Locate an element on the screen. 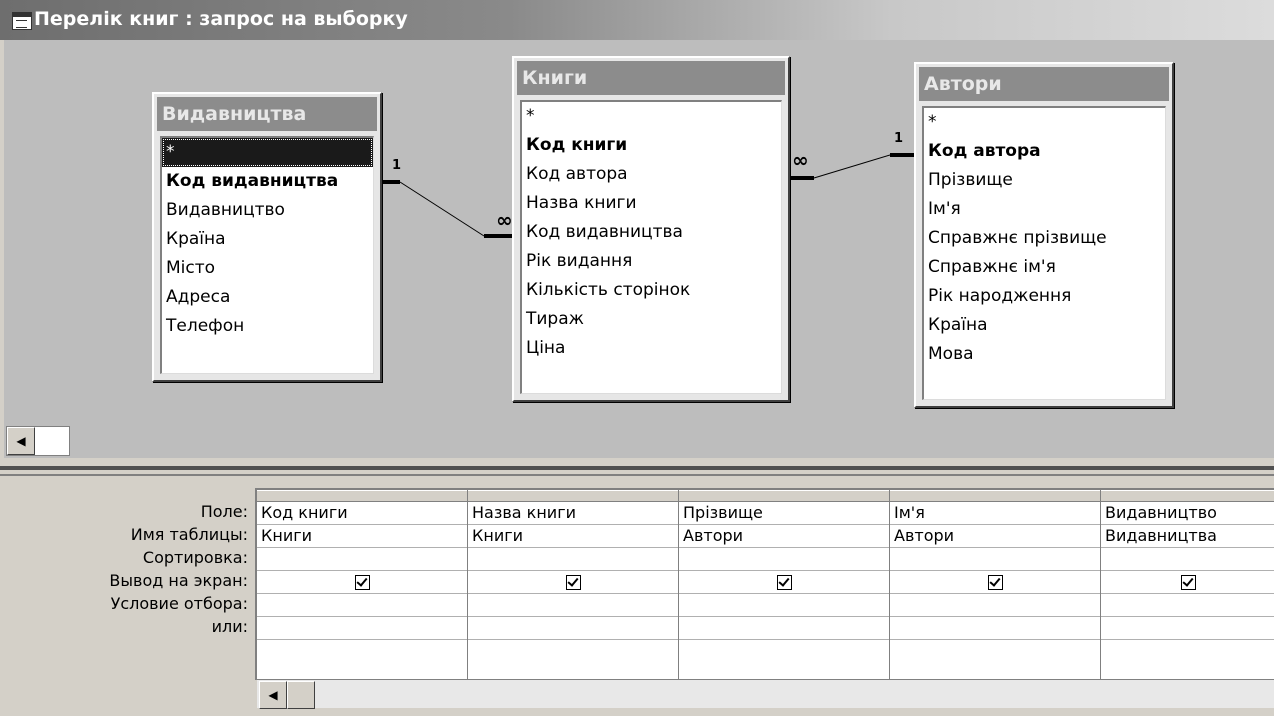 This screenshot has width=1274, height=716. field-item: Кількість сторінок is located at coordinates (651, 290).